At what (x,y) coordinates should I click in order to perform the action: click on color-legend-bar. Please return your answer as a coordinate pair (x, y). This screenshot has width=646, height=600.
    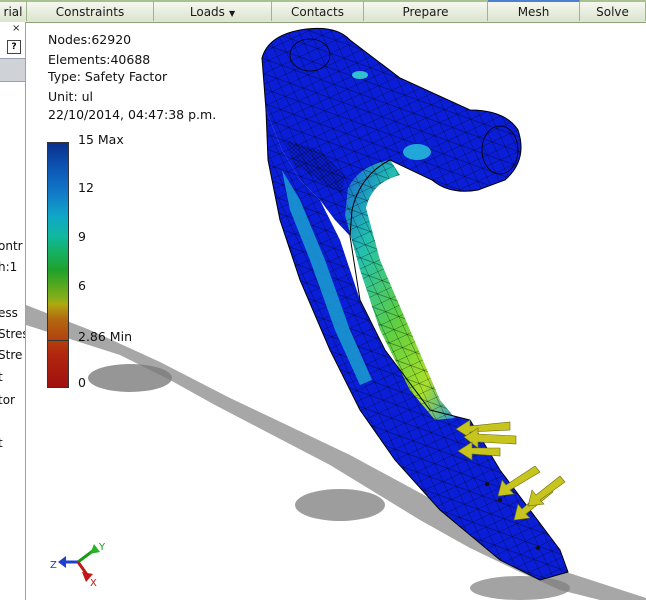
    Looking at the image, I should click on (58, 265).